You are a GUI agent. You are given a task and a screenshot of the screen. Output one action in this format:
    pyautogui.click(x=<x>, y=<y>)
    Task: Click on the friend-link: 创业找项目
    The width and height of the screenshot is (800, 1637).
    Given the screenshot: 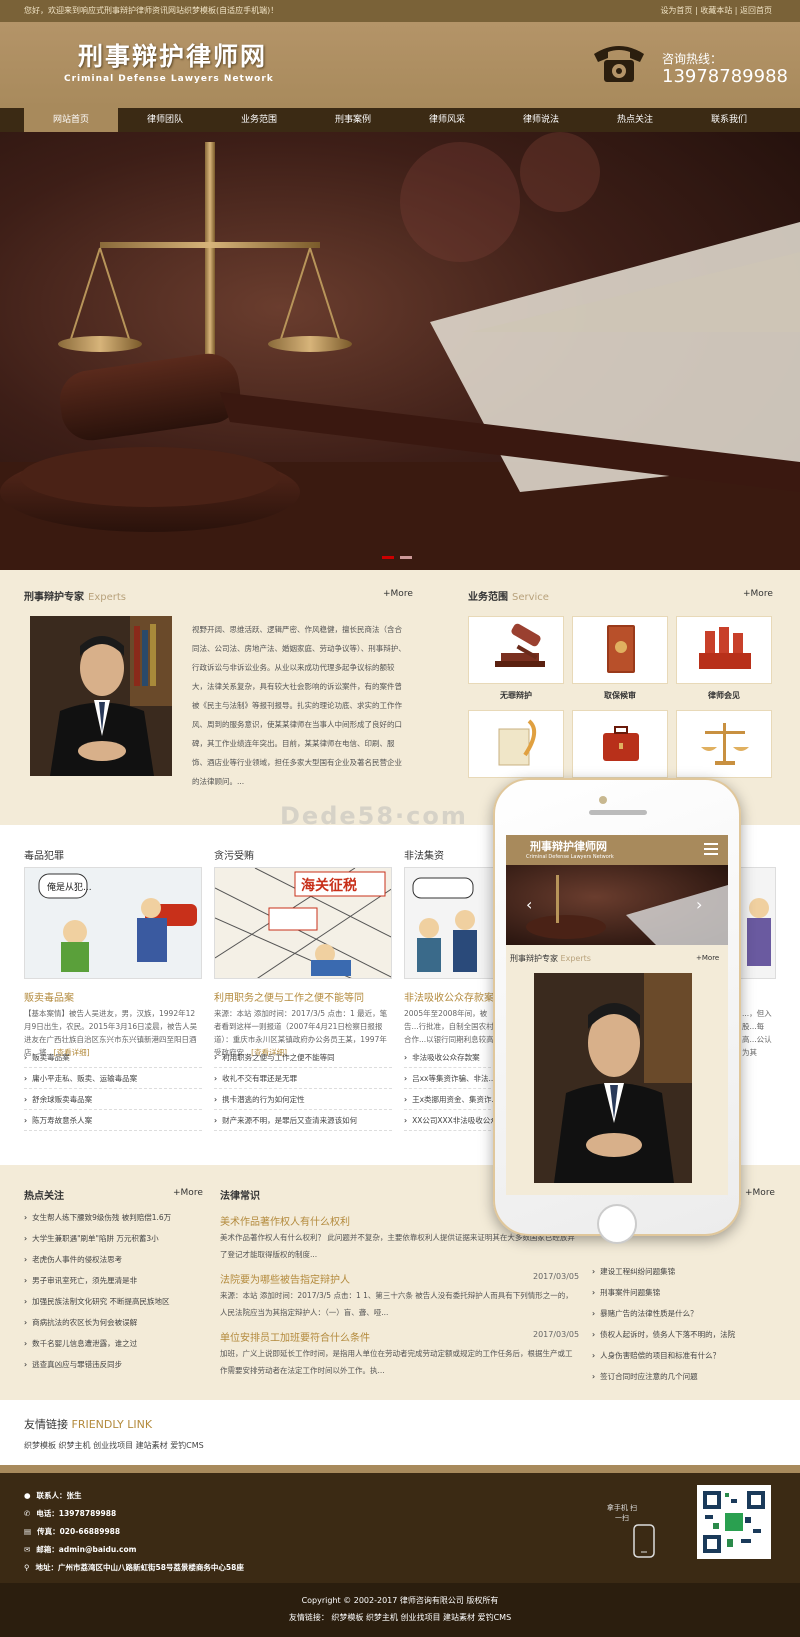 What is the action you would take?
    pyautogui.click(x=113, y=1445)
    